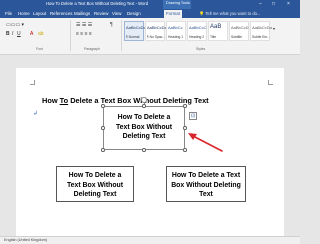 The height and width of the screenshot is (244, 320). Describe the element at coordinates (25, 240) in the screenshot. I see `language-indicator: English (United Kingdom)` at that location.